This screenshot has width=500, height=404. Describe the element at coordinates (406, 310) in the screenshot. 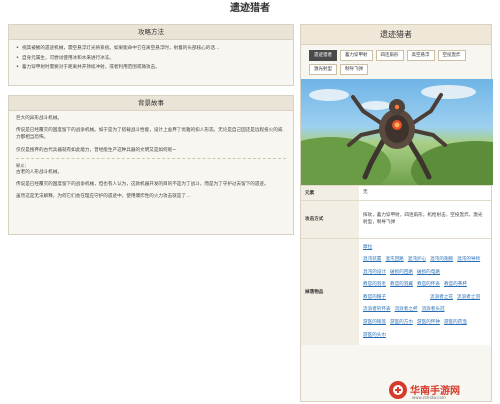

I see `drop-link: 流浪者之杯` at that location.